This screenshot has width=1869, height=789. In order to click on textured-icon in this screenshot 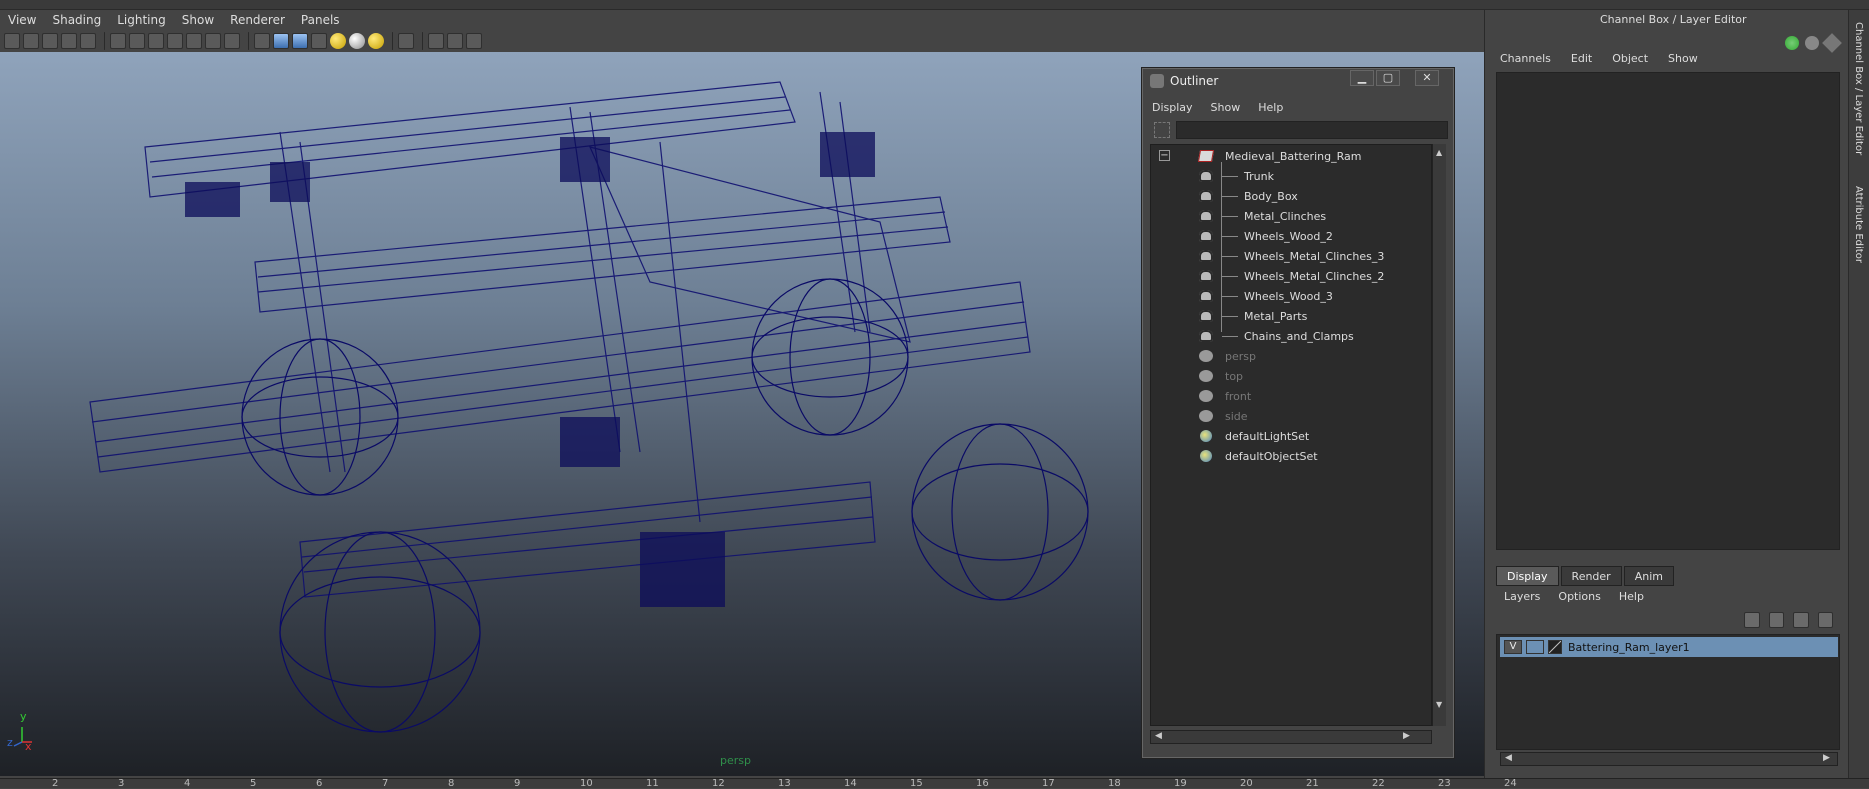, I will do `click(319, 41)`.